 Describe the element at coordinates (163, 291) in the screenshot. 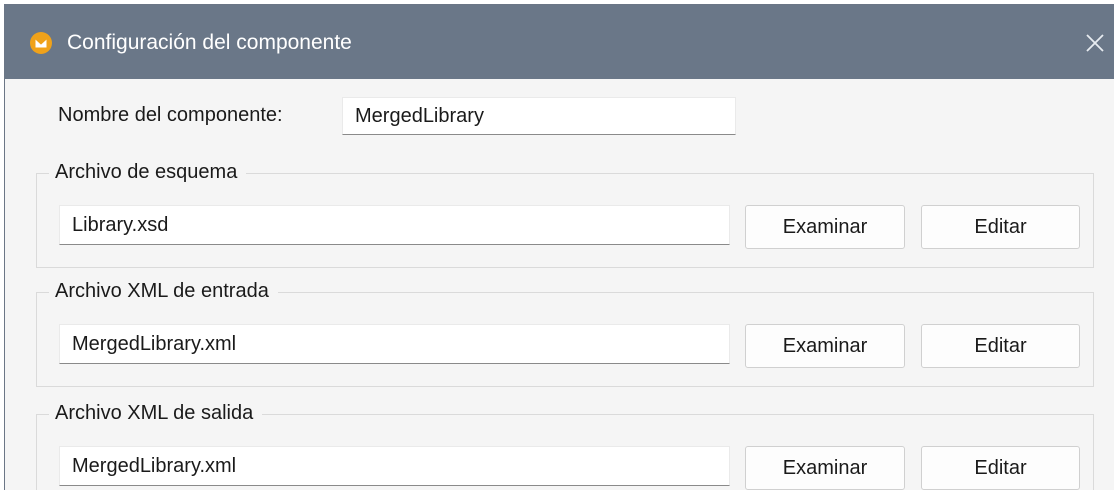

I see `input-xml-file-legend: Archivo XML de entrada` at that location.